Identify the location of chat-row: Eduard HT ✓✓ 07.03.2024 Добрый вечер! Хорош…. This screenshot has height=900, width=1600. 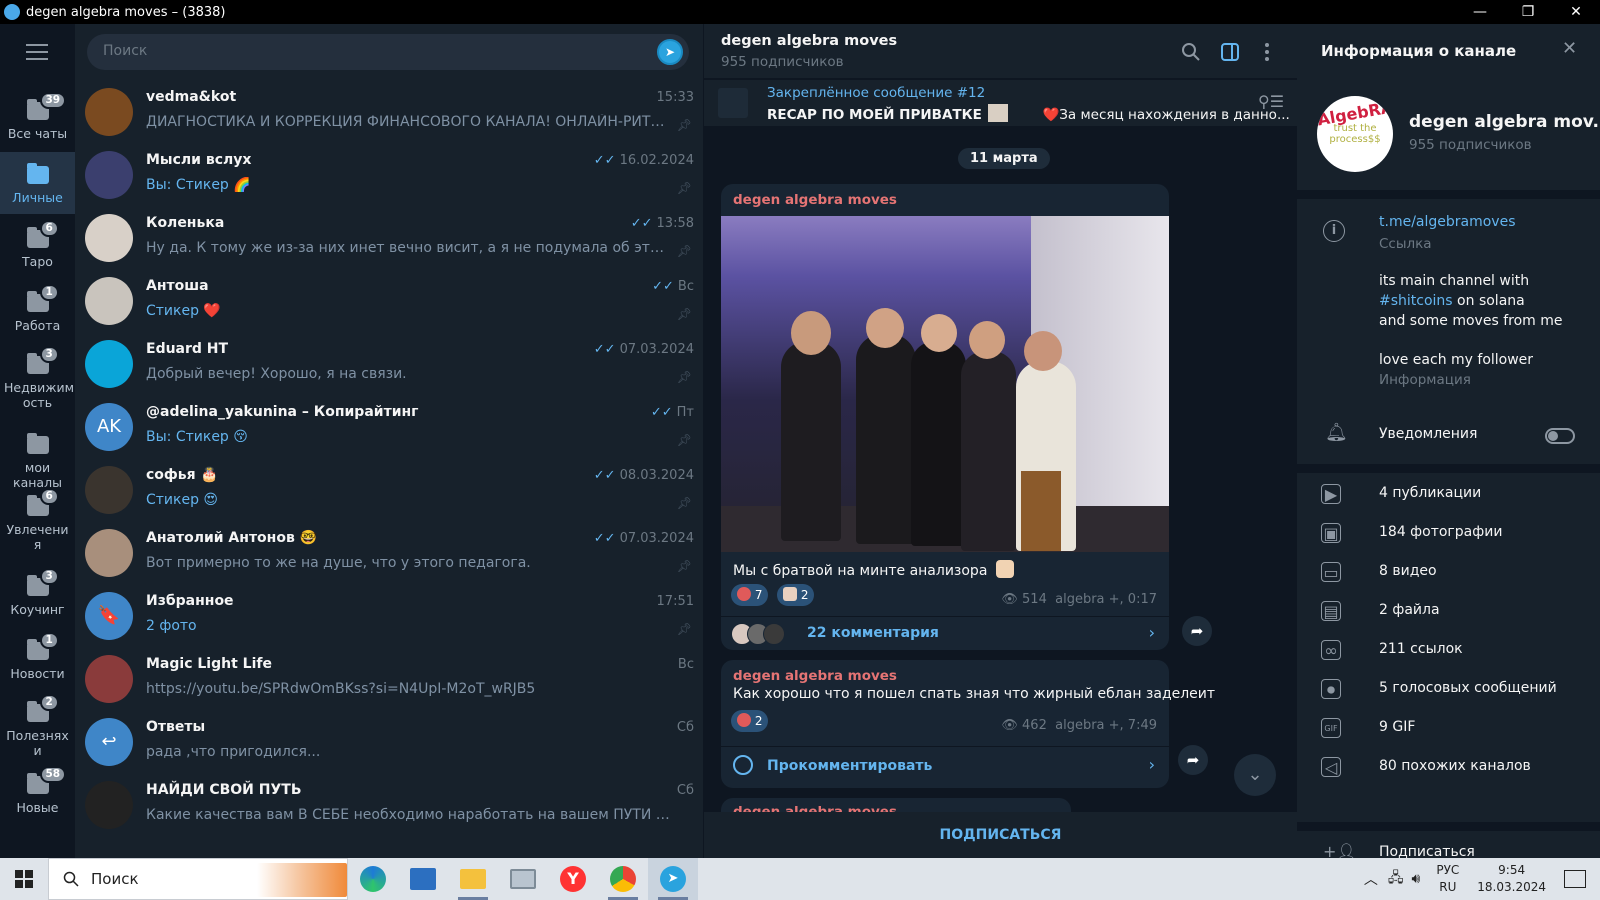
(389, 364).